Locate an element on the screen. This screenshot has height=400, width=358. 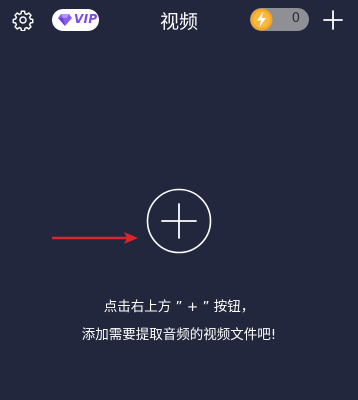
plus-icon is located at coordinates (333, 20).